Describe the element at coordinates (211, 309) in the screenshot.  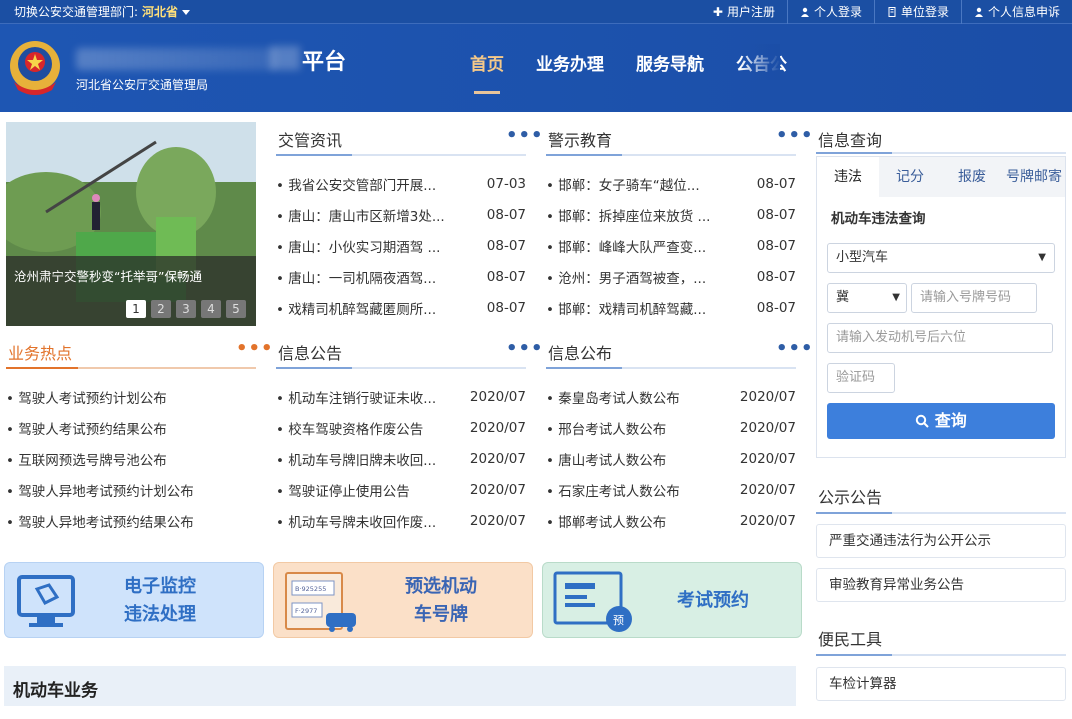
I see `slider-page-4: 4` at that location.